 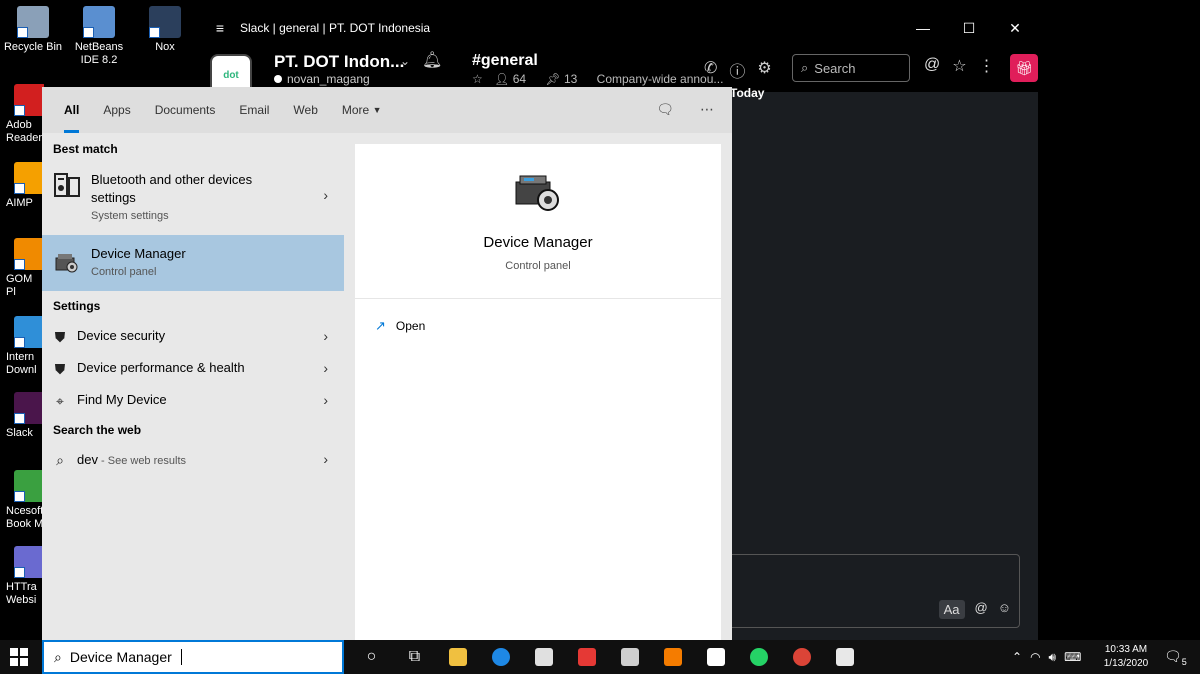 I want to click on phone-icon: ✆, so click(x=710, y=70).